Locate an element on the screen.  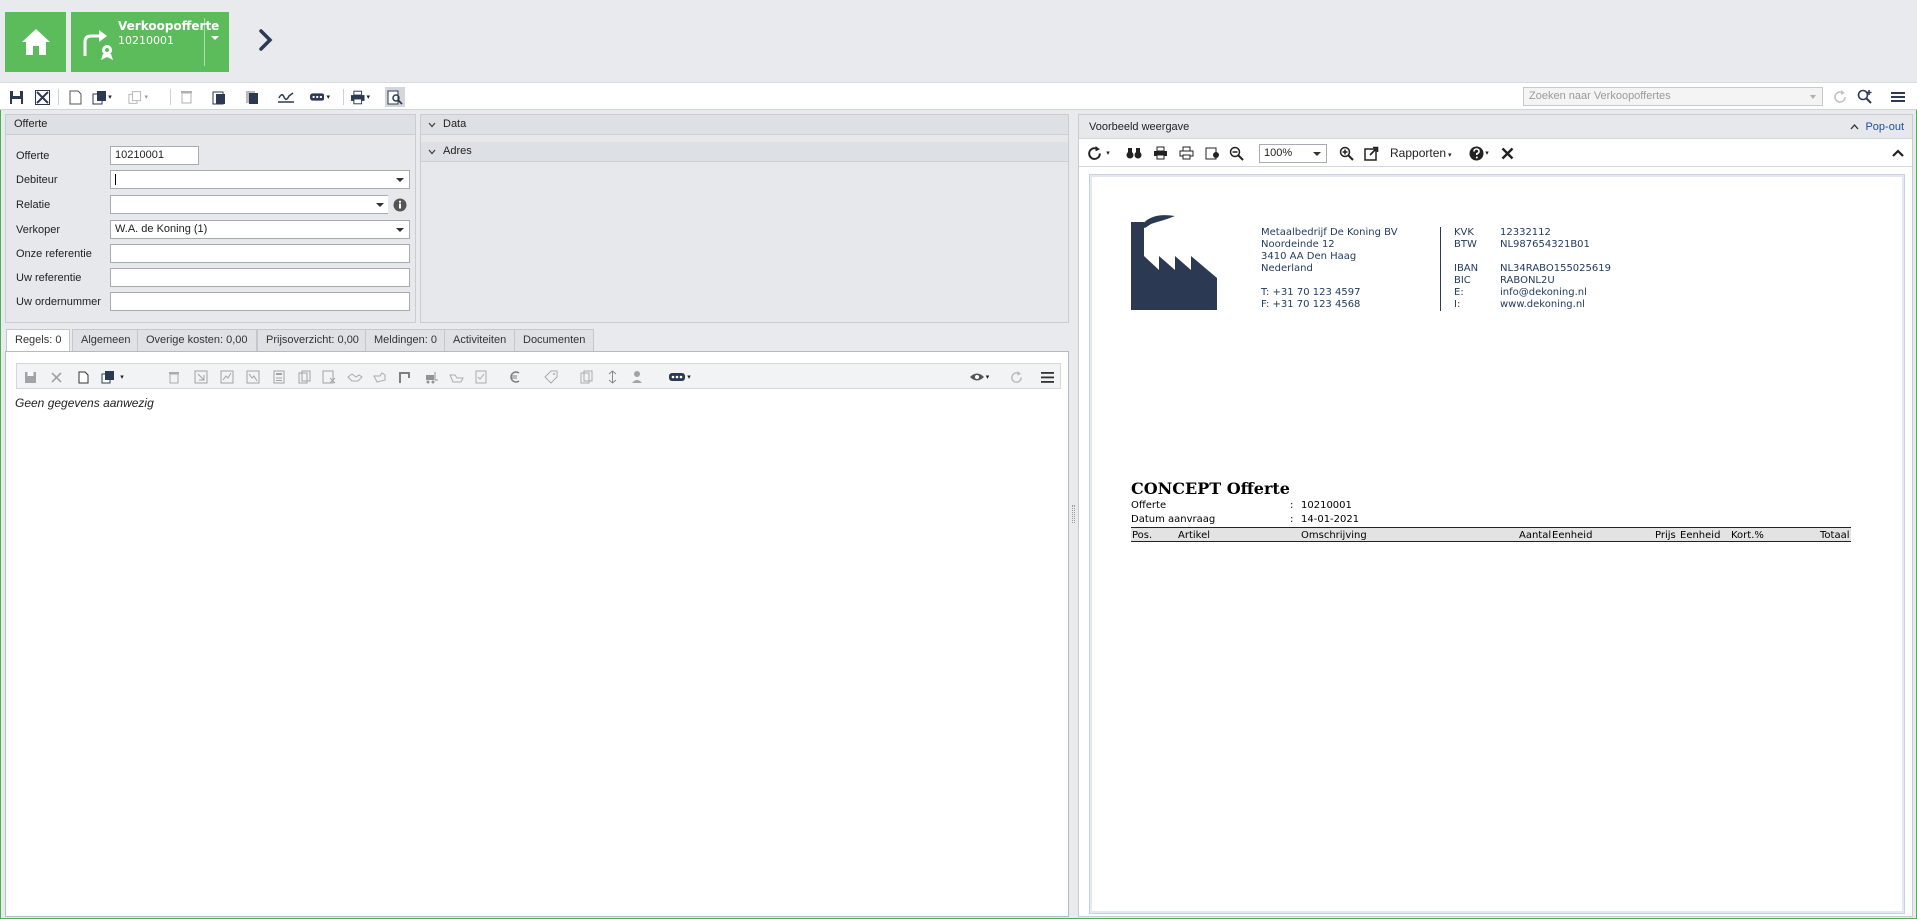
module-tile-verkoopofferte: Verkoopofferte 10210001 is located at coordinates (150, 42).